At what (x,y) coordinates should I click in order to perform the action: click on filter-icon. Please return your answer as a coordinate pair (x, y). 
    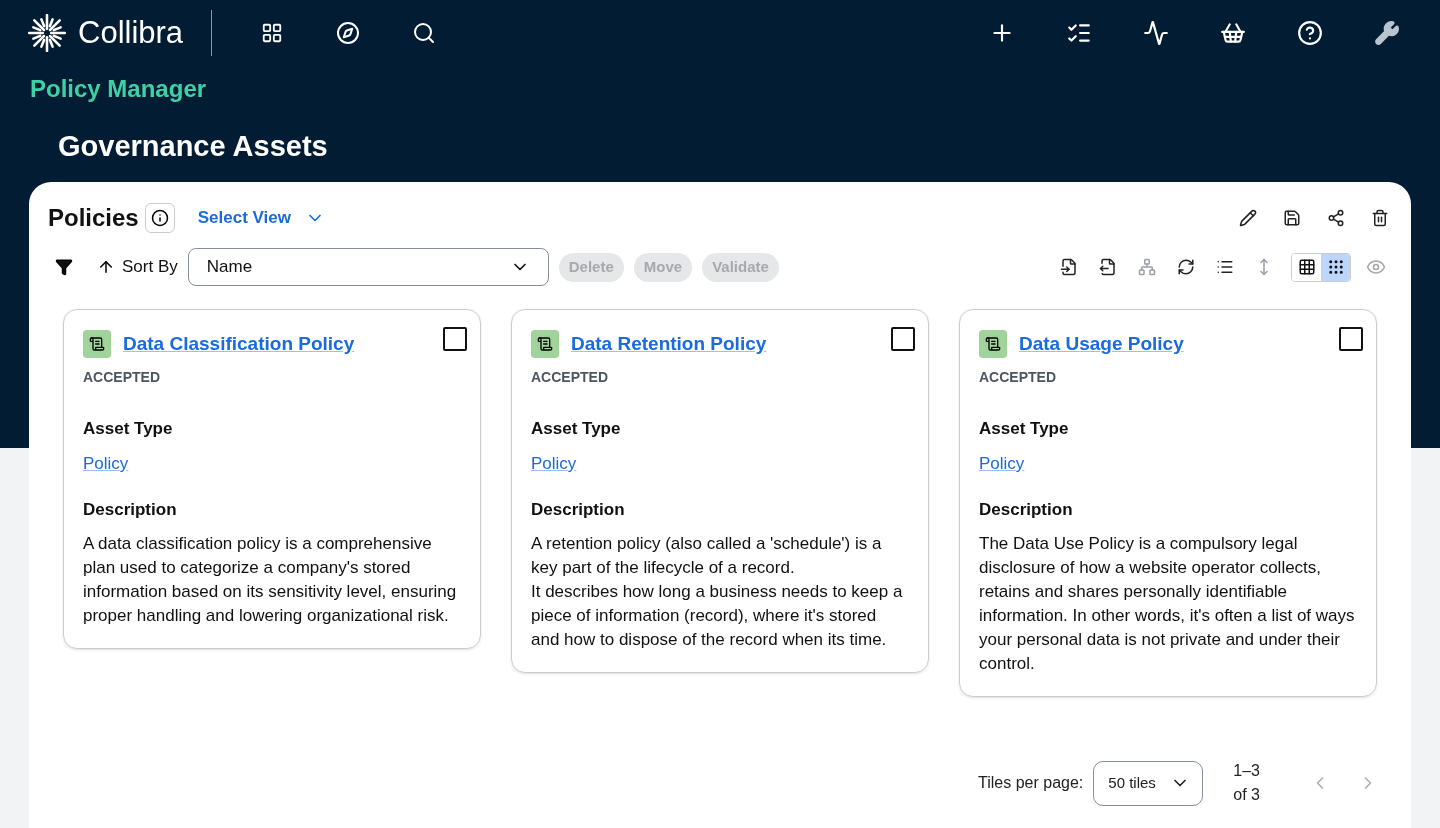
    Looking at the image, I should click on (64, 267).